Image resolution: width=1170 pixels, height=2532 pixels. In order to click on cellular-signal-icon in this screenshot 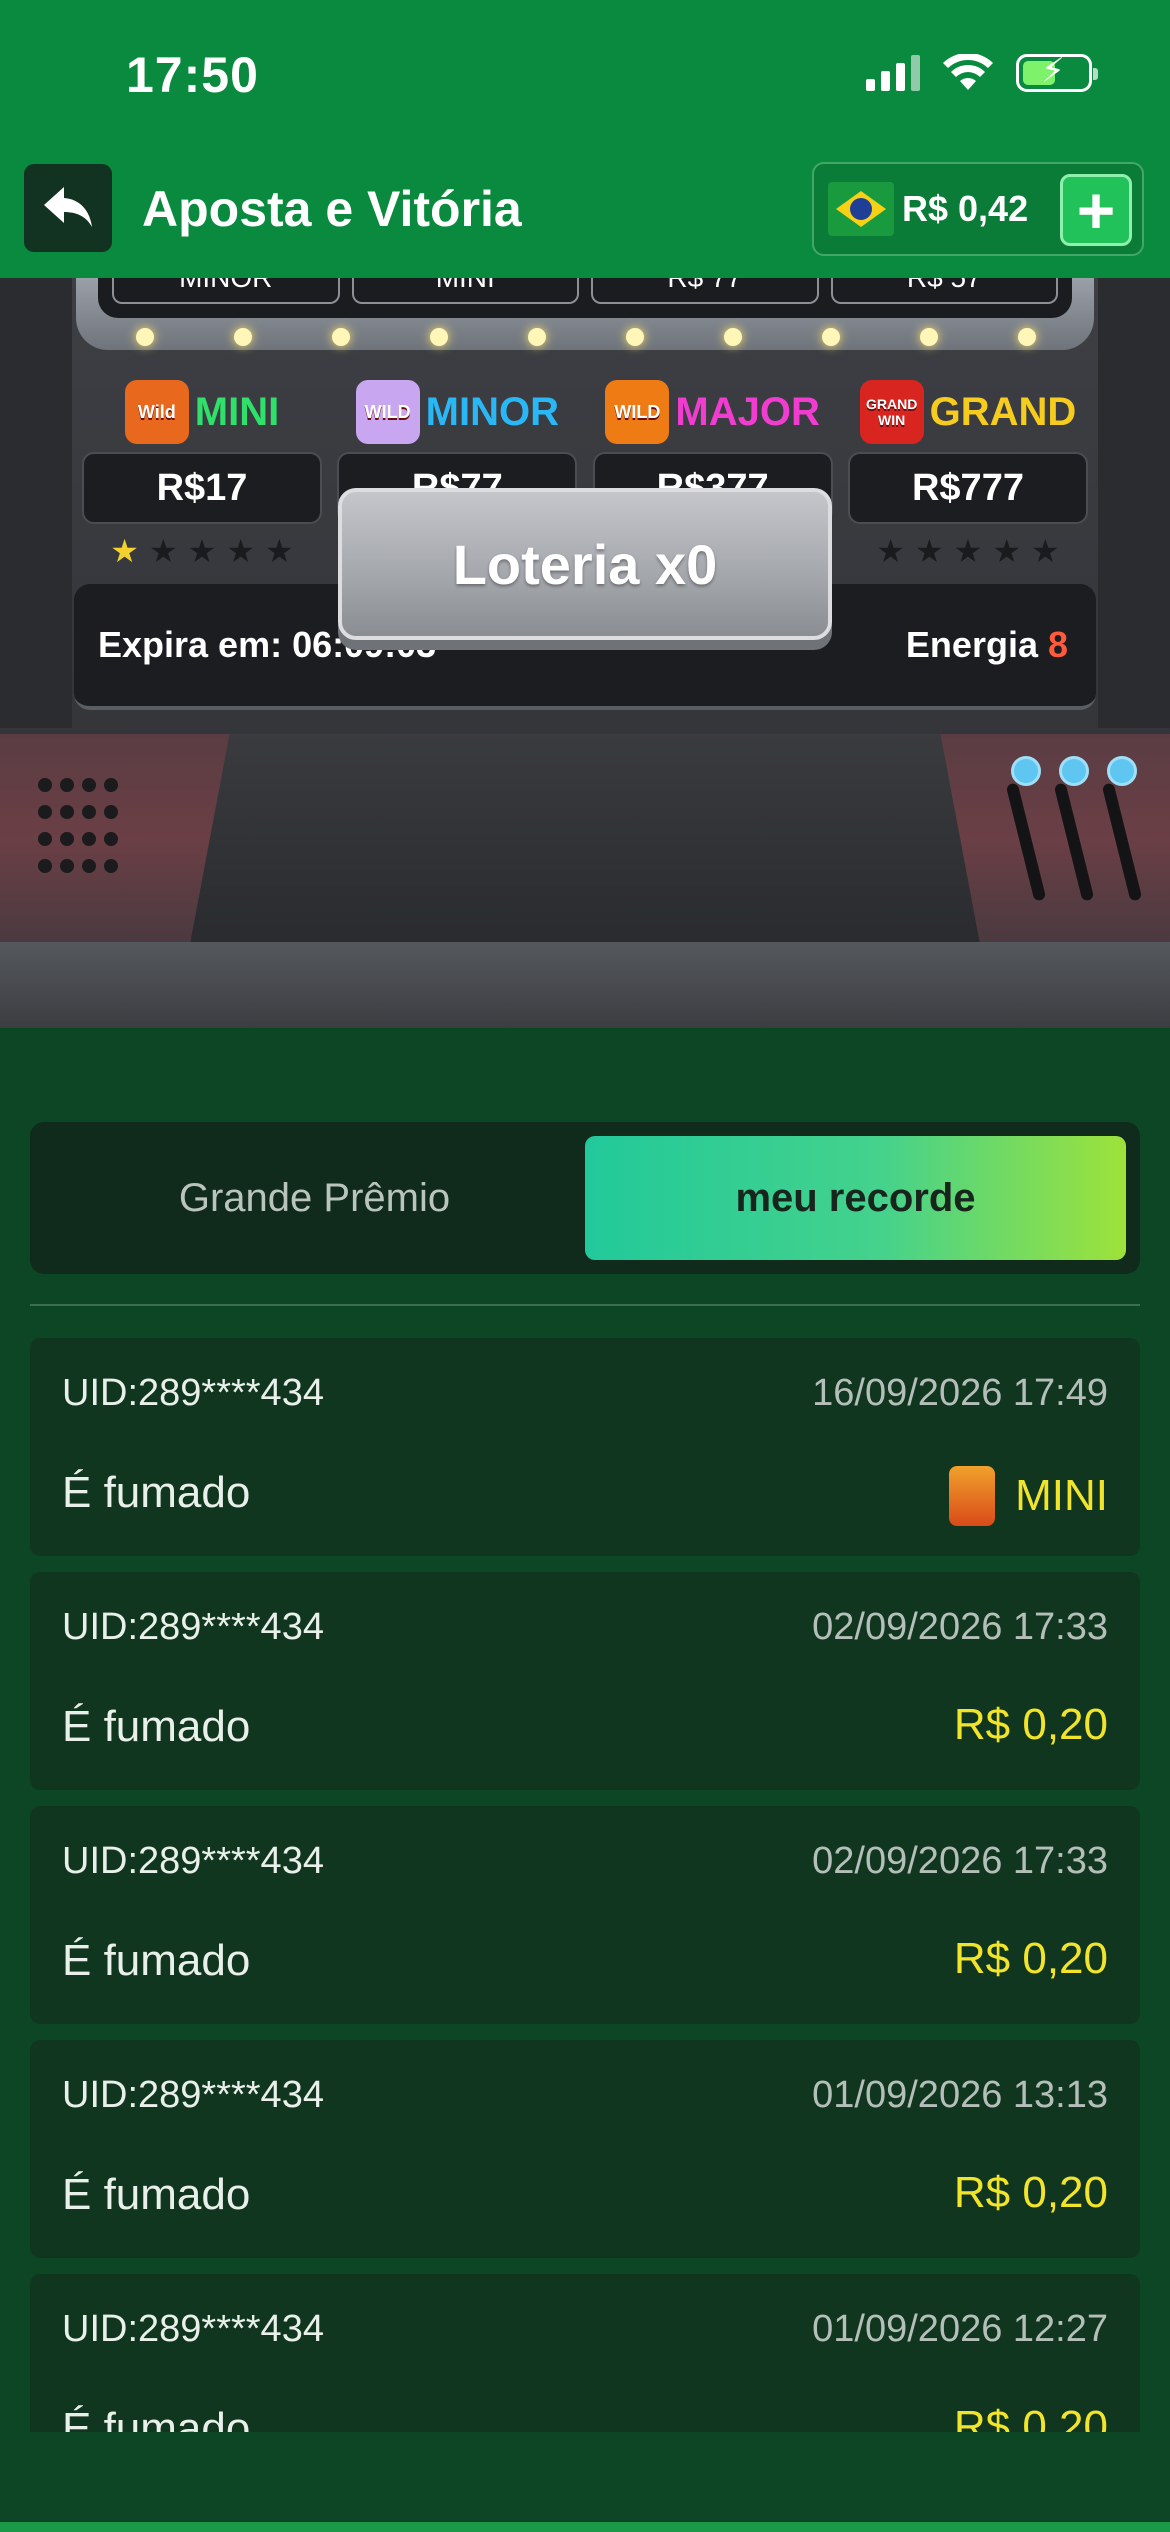, I will do `click(893, 73)`.